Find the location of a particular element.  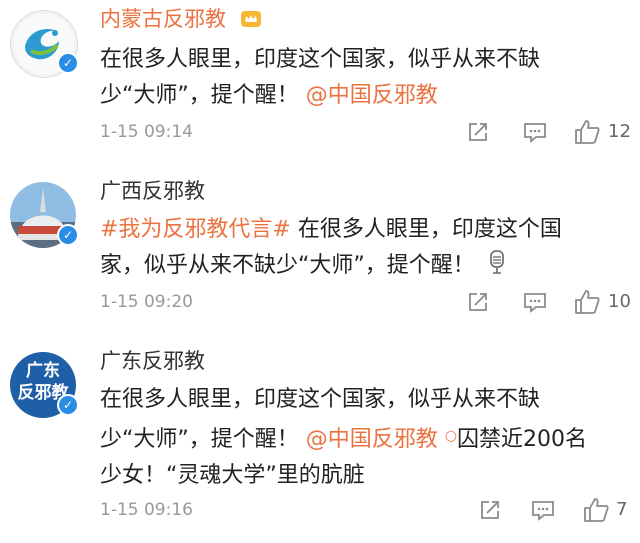

author-name: 内蒙古反邪教 is located at coordinates (163, 19).